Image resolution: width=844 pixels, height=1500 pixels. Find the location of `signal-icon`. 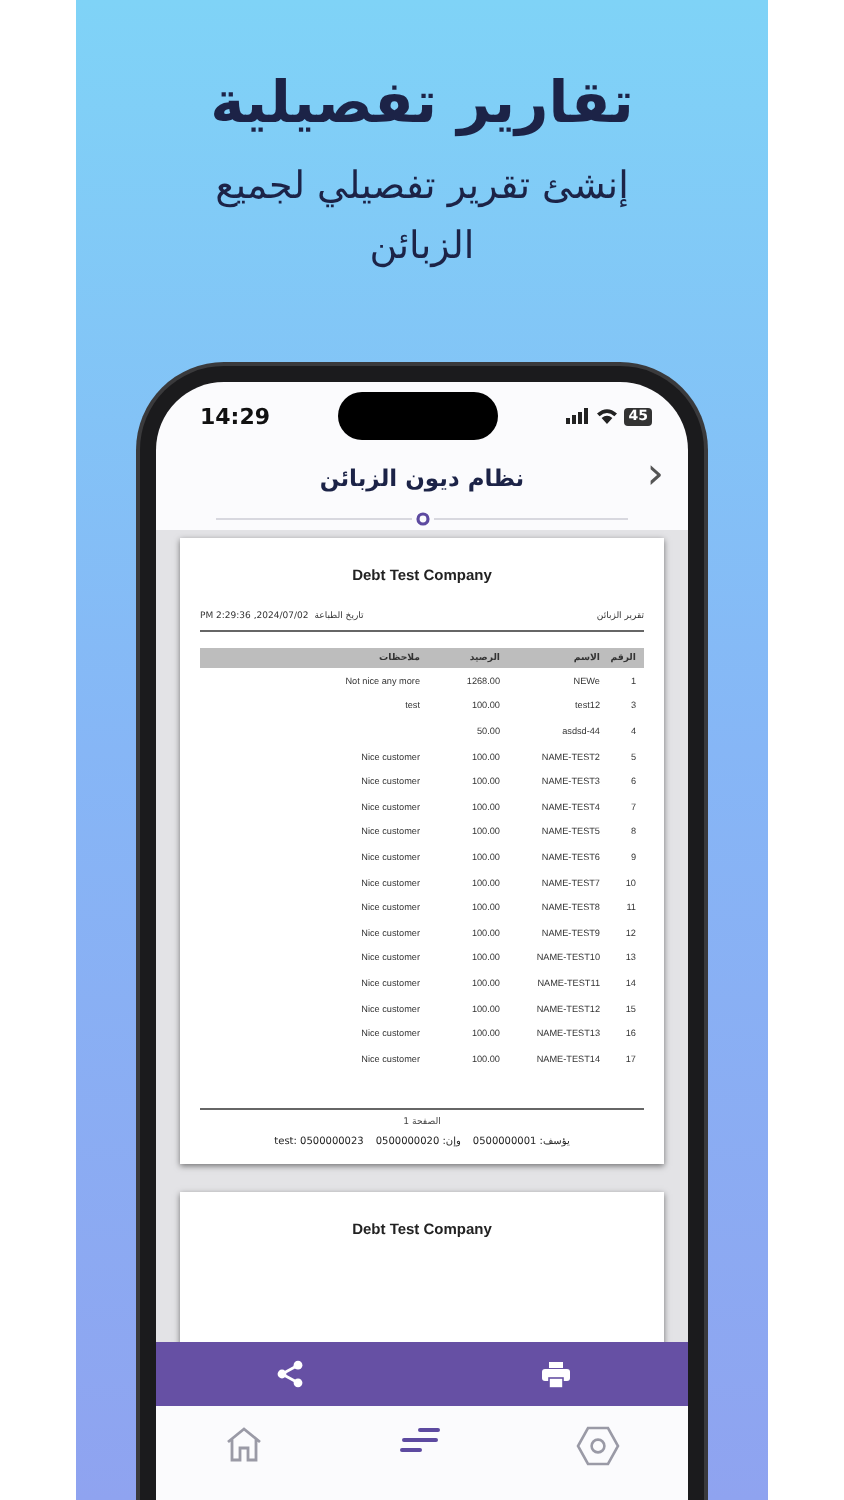

signal-icon is located at coordinates (578, 416).